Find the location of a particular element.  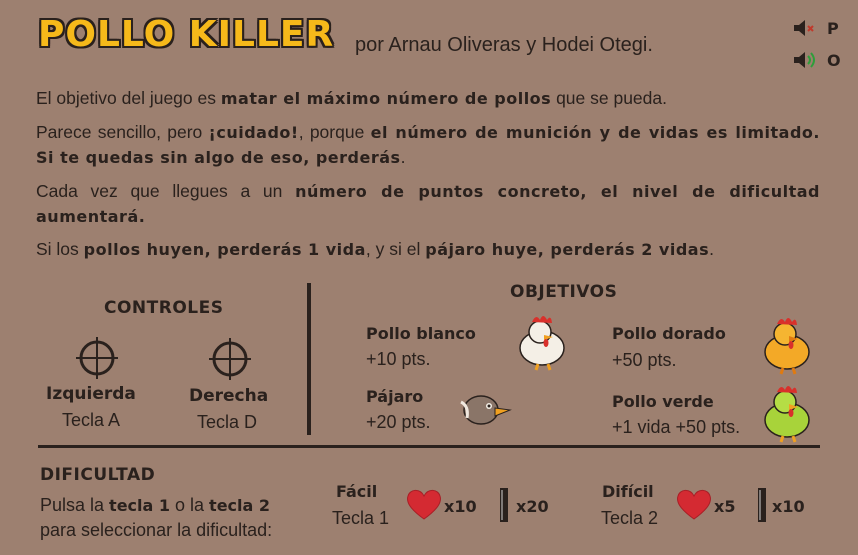

golden-chicken-points: +50 pts. is located at coordinates (644, 360).